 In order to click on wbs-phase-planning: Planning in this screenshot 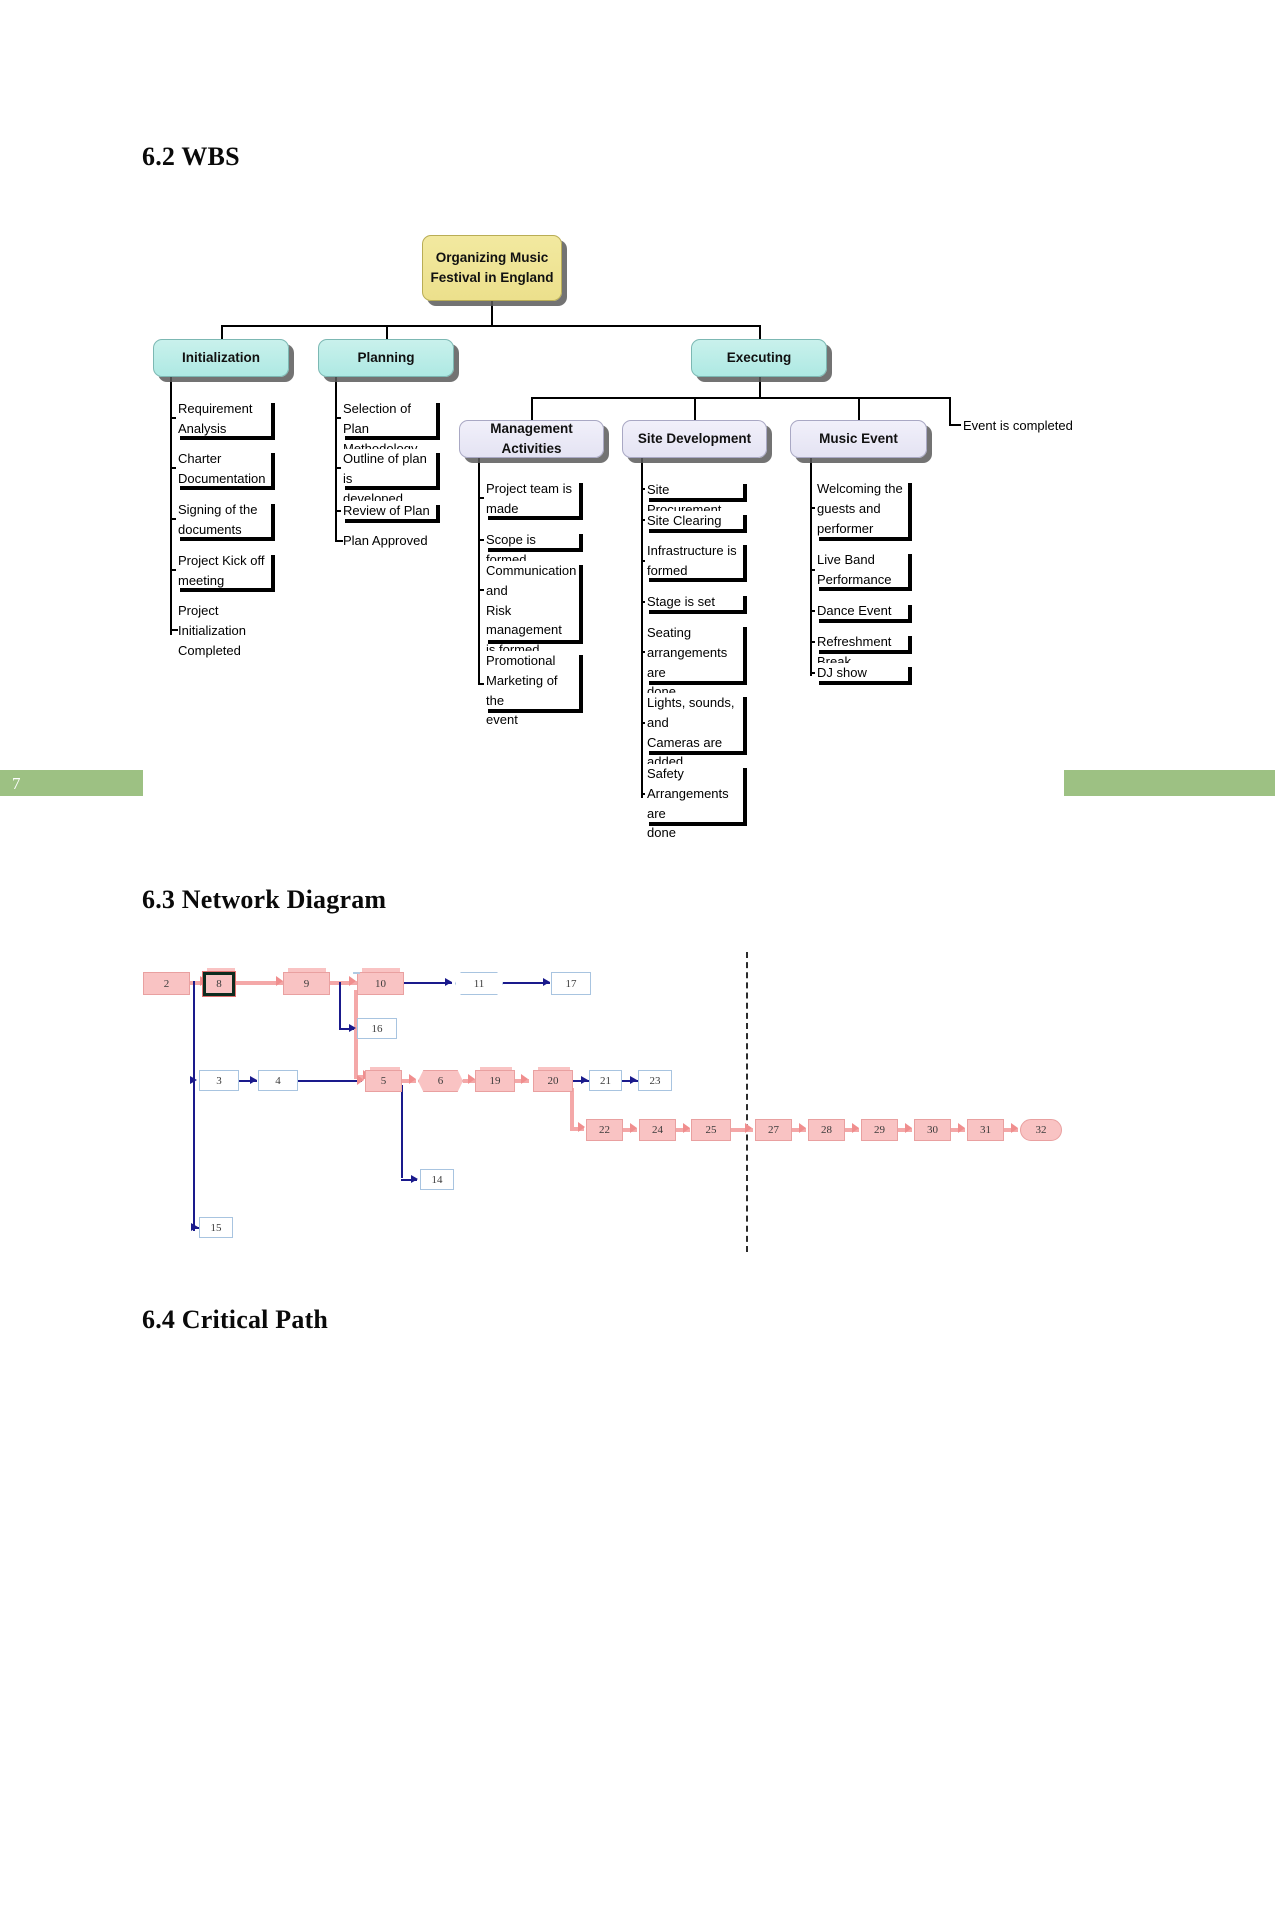, I will do `click(386, 358)`.